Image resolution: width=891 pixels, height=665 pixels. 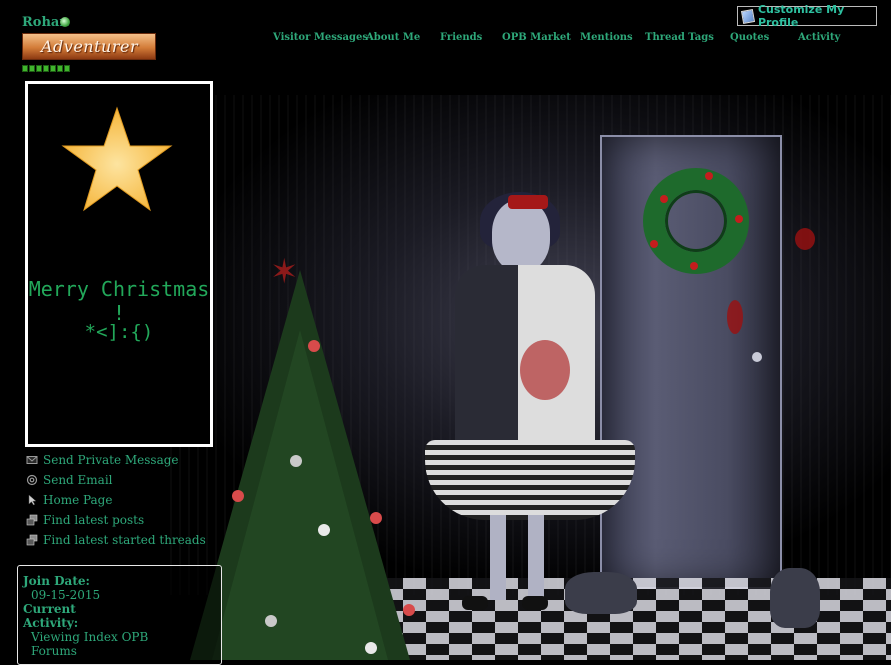 What do you see at coordinates (536, 37) in the screenshot?
I see `tab-opb-market: OPB Market` at bounding box center [536, 37].